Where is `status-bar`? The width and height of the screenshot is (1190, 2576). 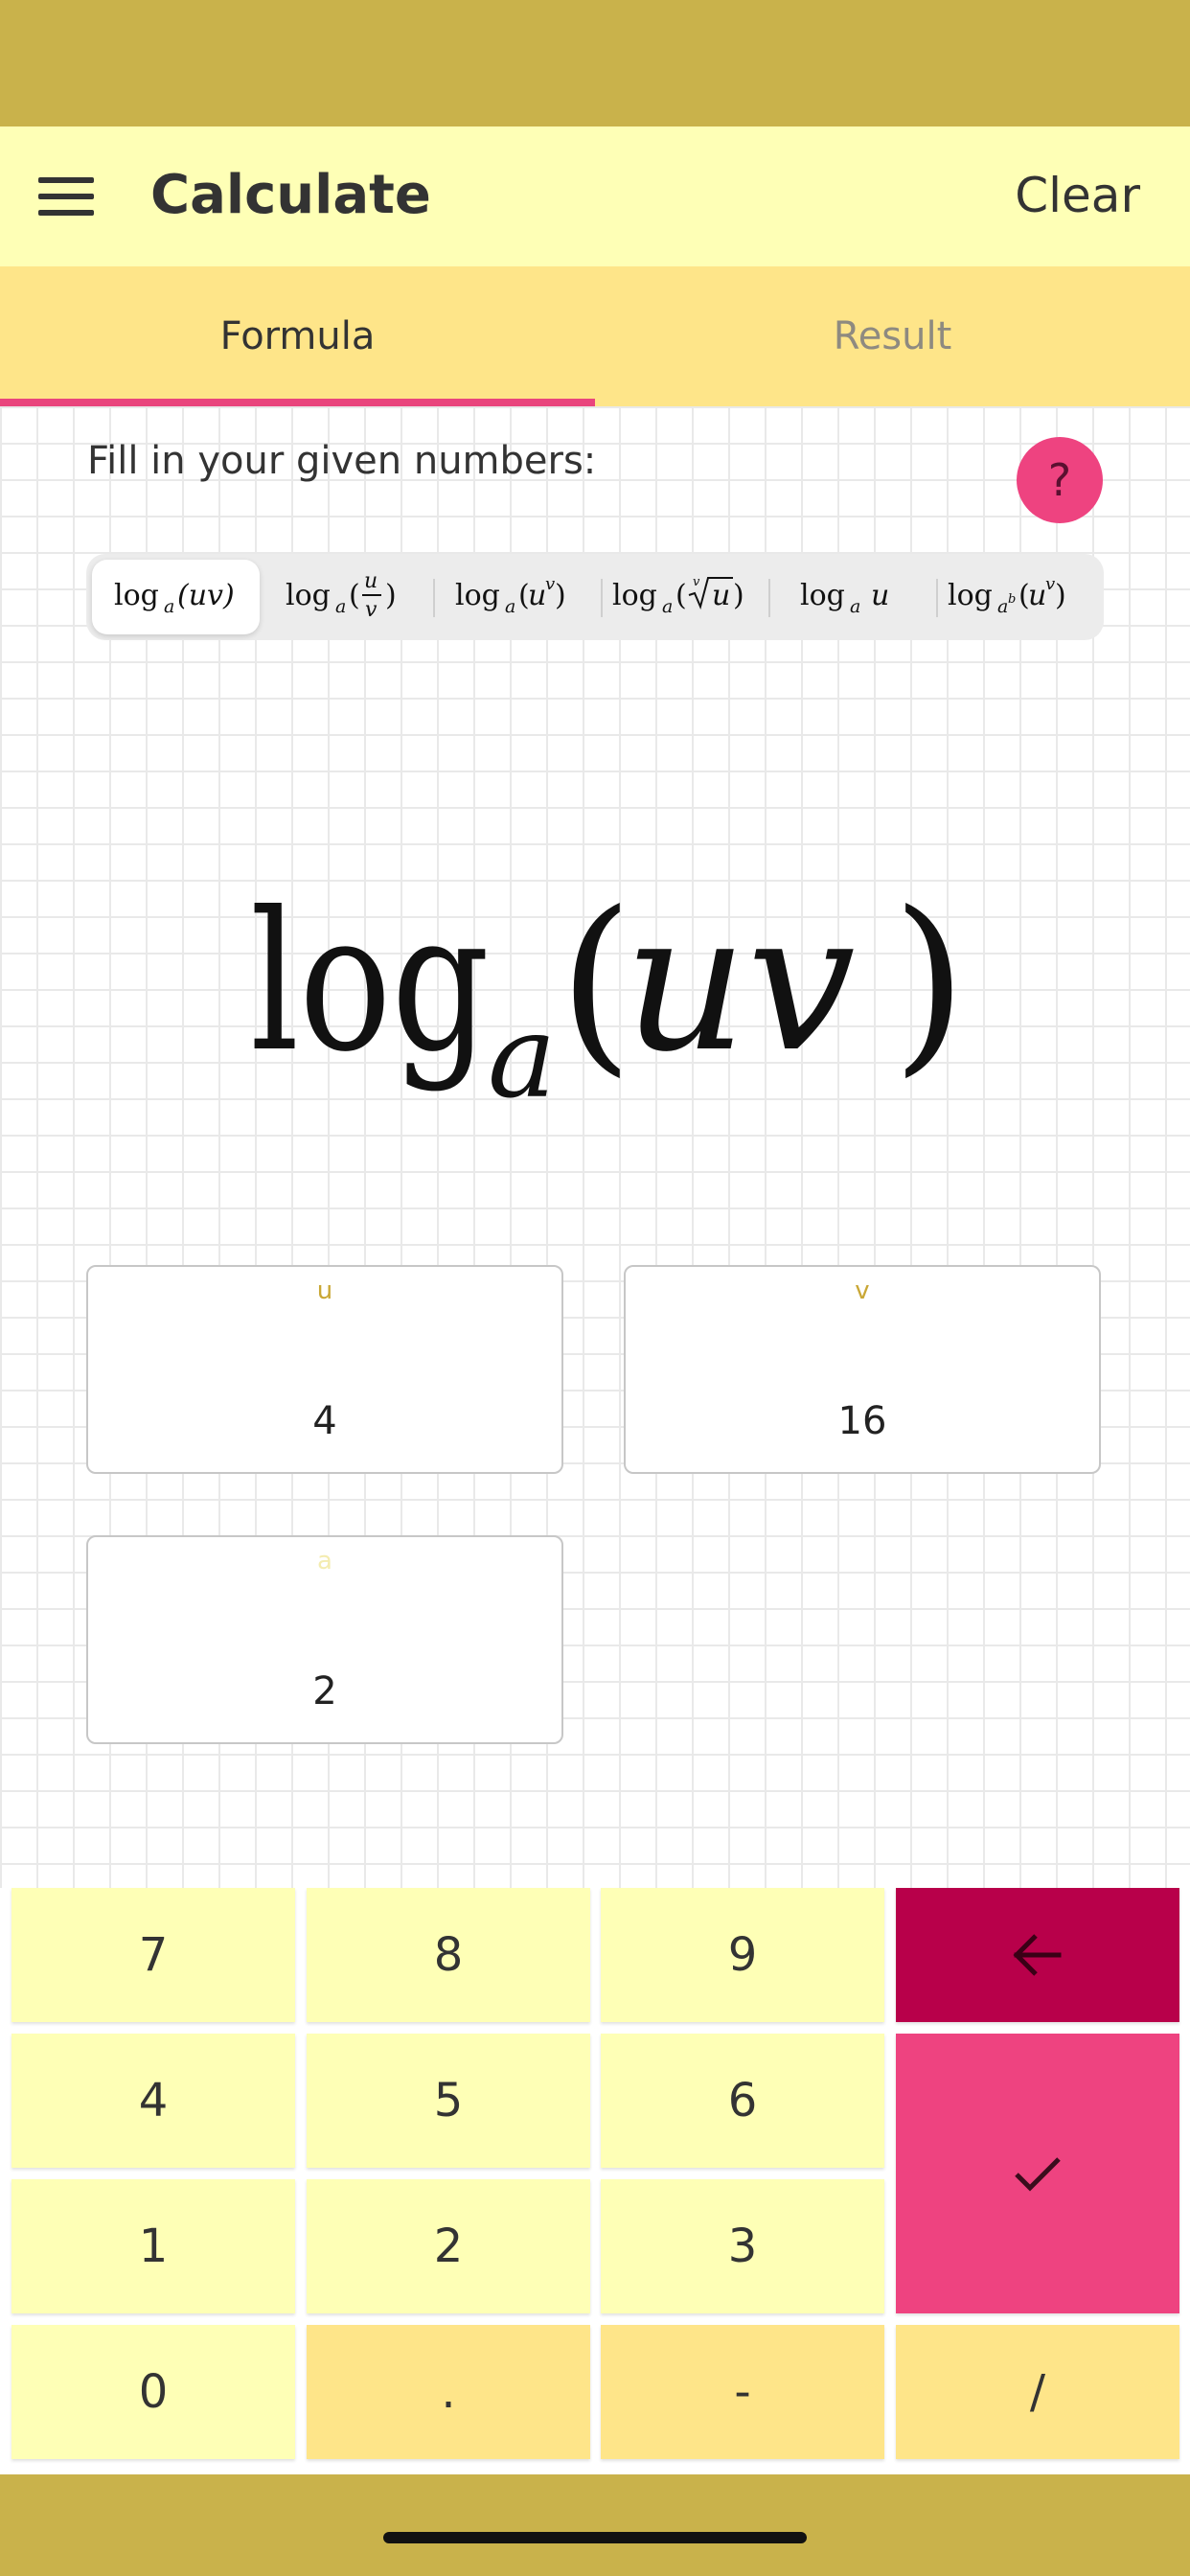
status-bar is located at coordinates (595, 63).